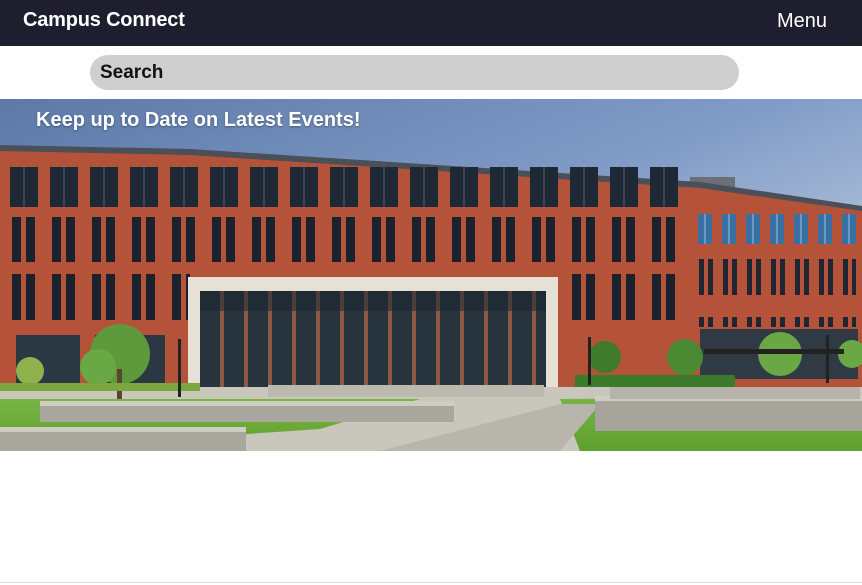  What do you see at coordinates (431, 23) in the screenshot?
I see `top-navbar: Campus Connect Menu` at bounding box center [431, 23].